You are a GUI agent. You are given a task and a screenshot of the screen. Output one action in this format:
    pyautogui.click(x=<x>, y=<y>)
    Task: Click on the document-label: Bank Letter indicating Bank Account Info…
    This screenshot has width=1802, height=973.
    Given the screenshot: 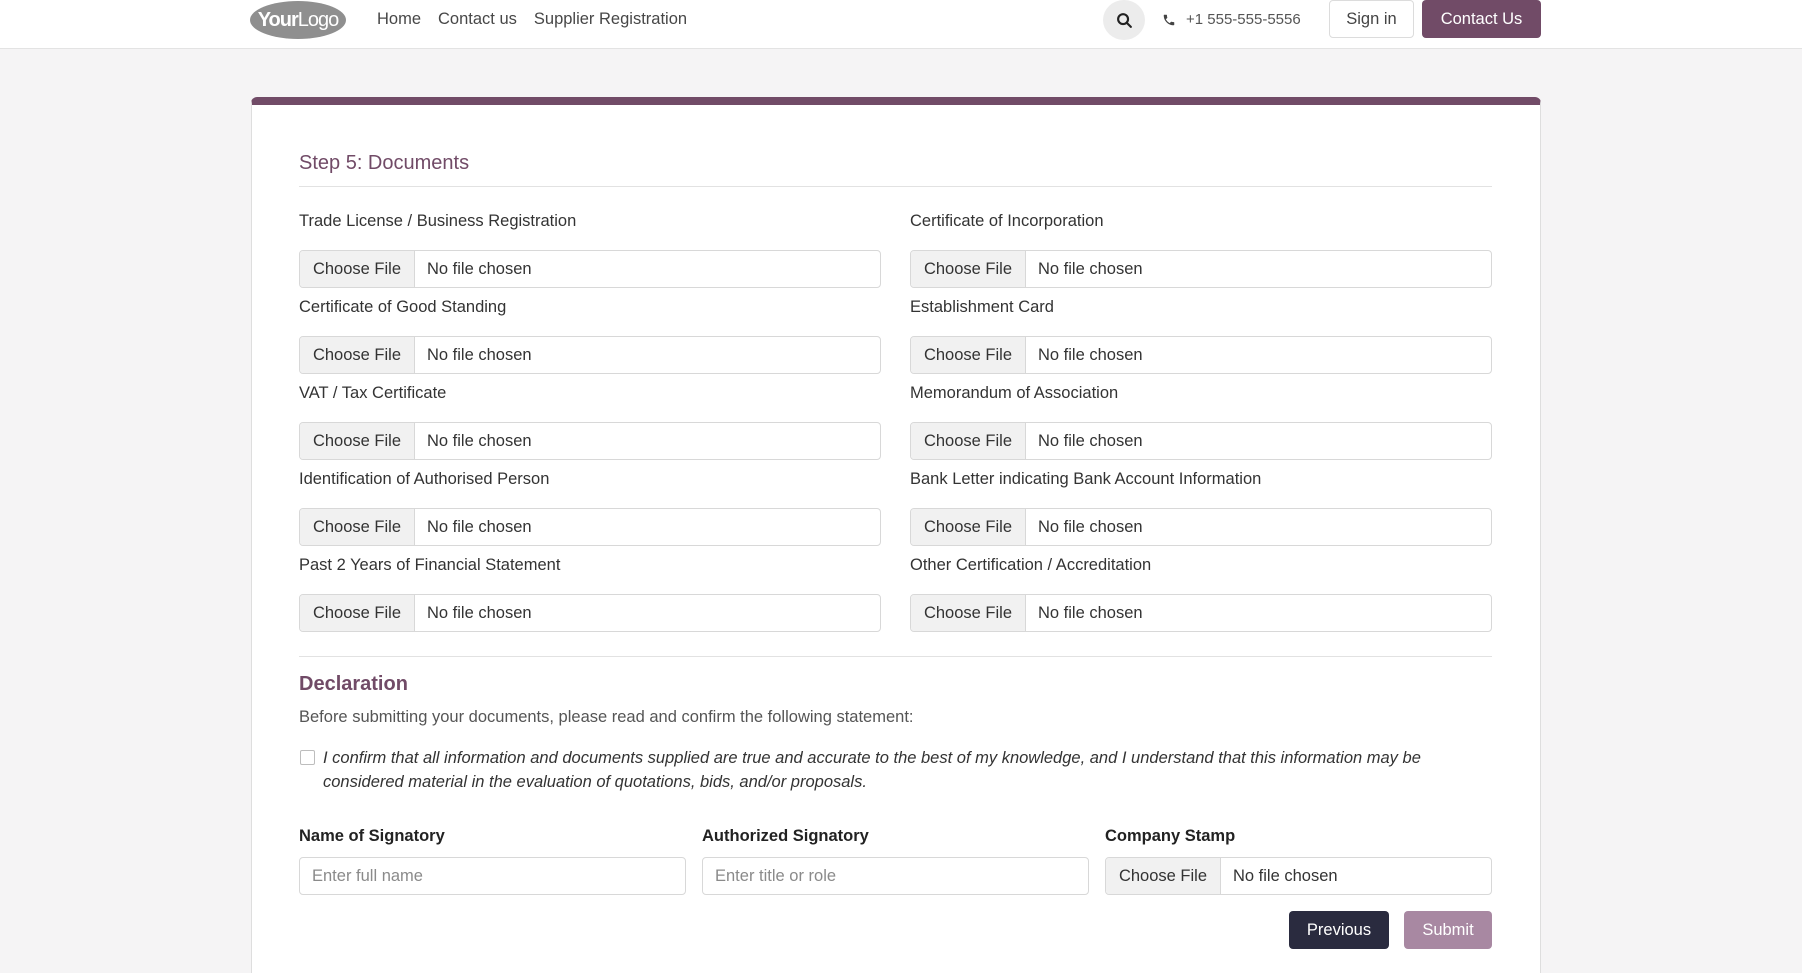 What is the action you would take?
    pyautogui.click(x=1086, y=479)
    